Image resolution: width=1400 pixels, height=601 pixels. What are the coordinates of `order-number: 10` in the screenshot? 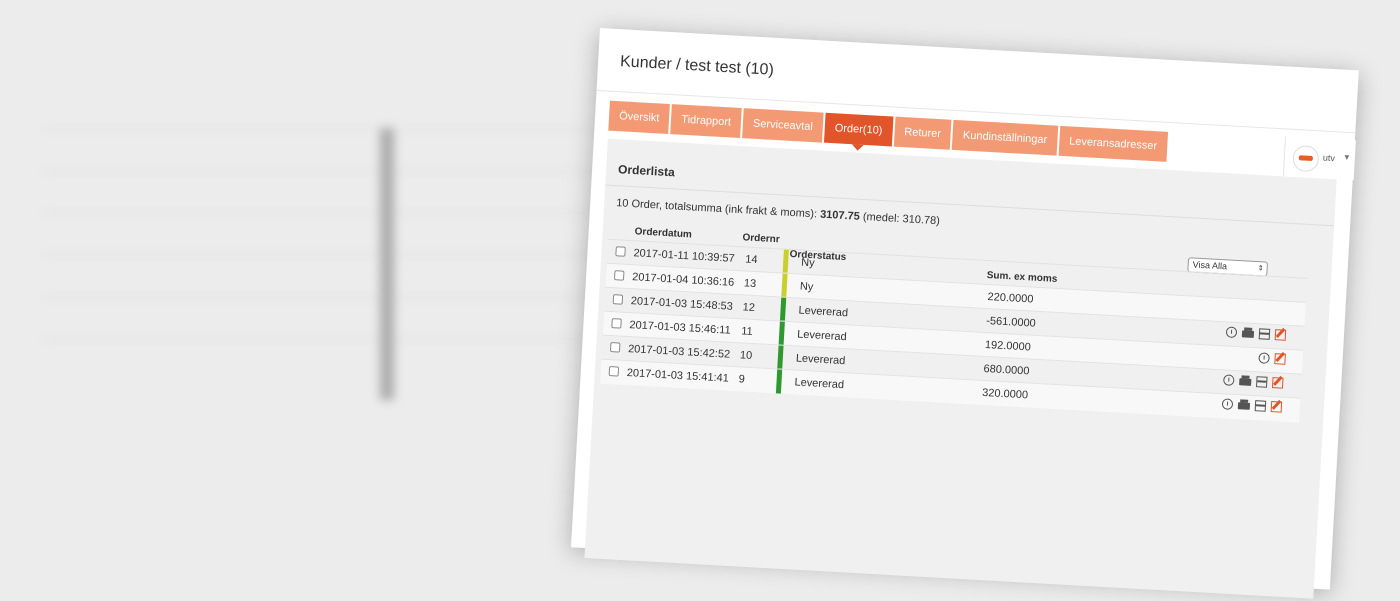 It's located at (746, 355).